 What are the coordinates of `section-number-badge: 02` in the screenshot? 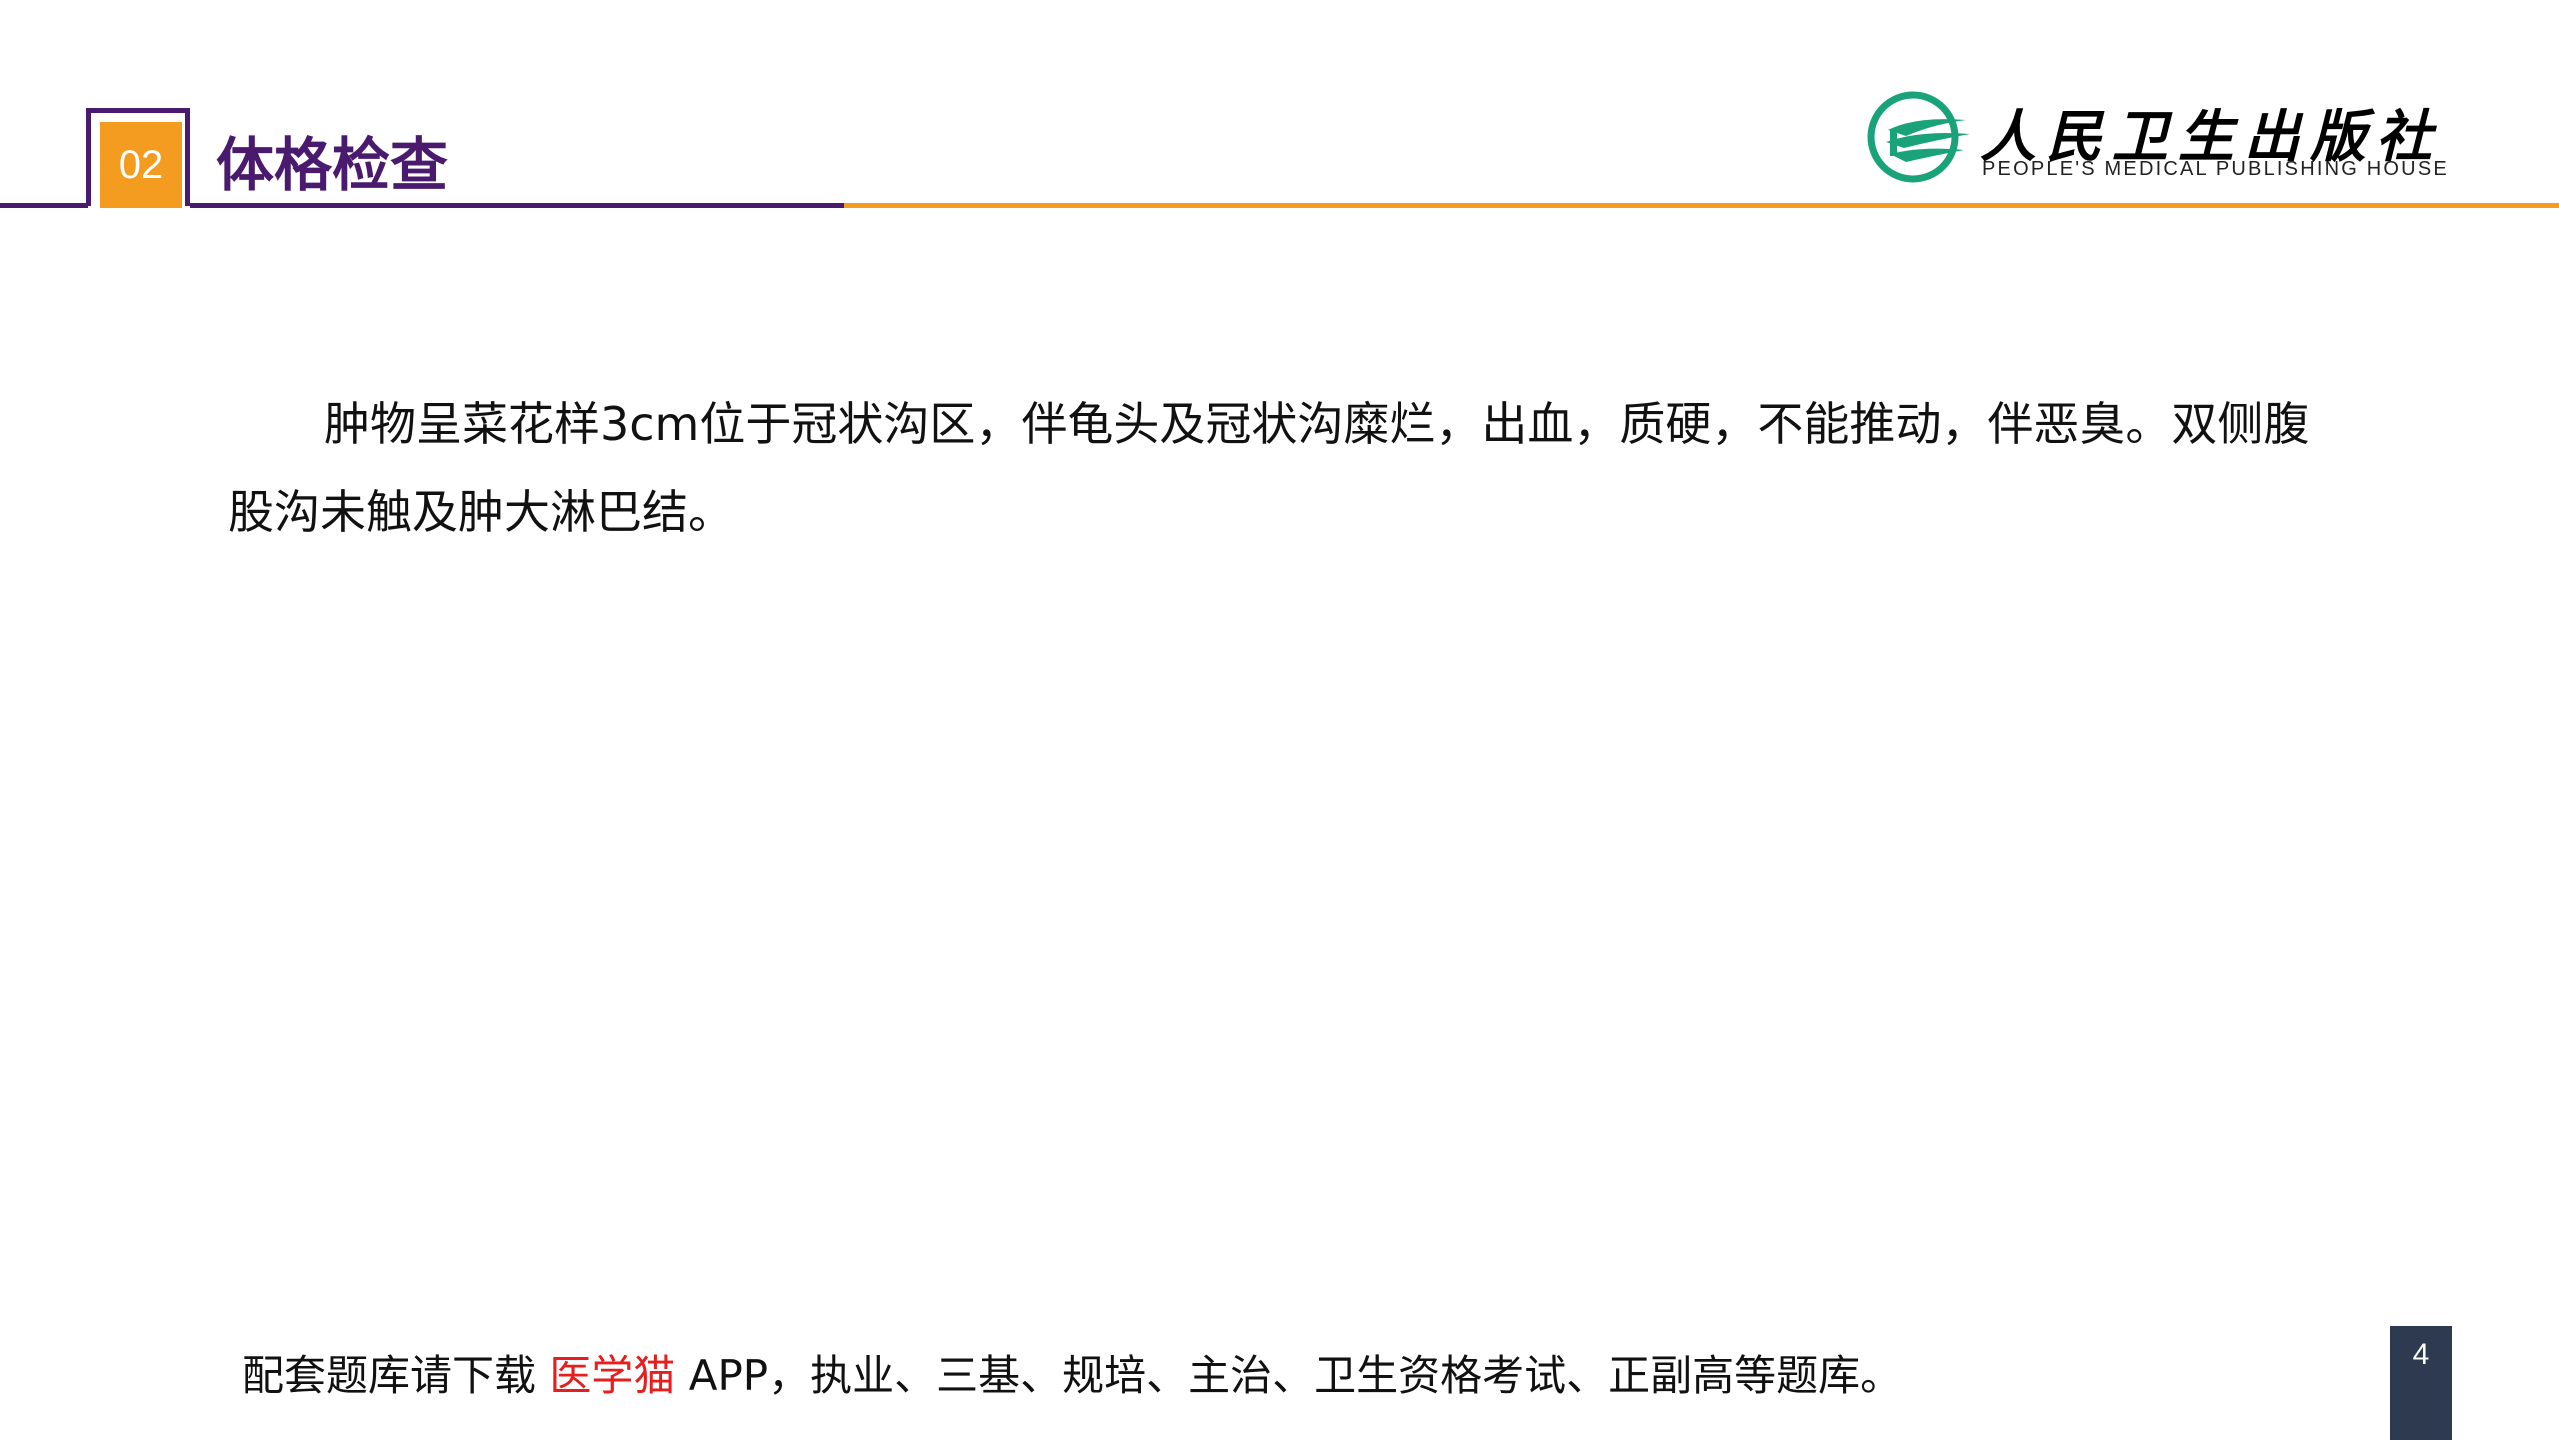 It's located at (141, 165).